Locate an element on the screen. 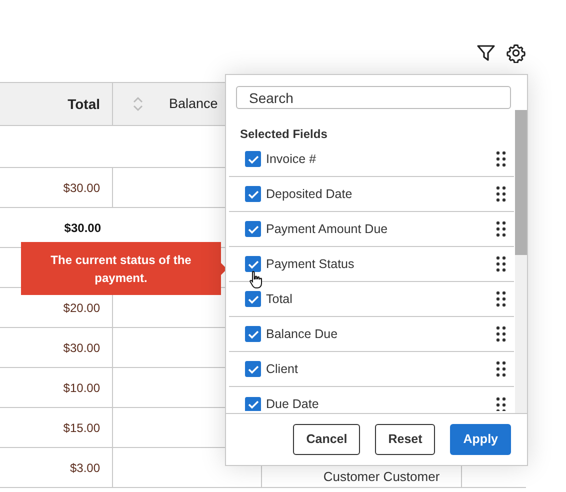 This screenshot has width=566, height=492. table-cell-text: Customer Customer is located at coordinates (381, 476).